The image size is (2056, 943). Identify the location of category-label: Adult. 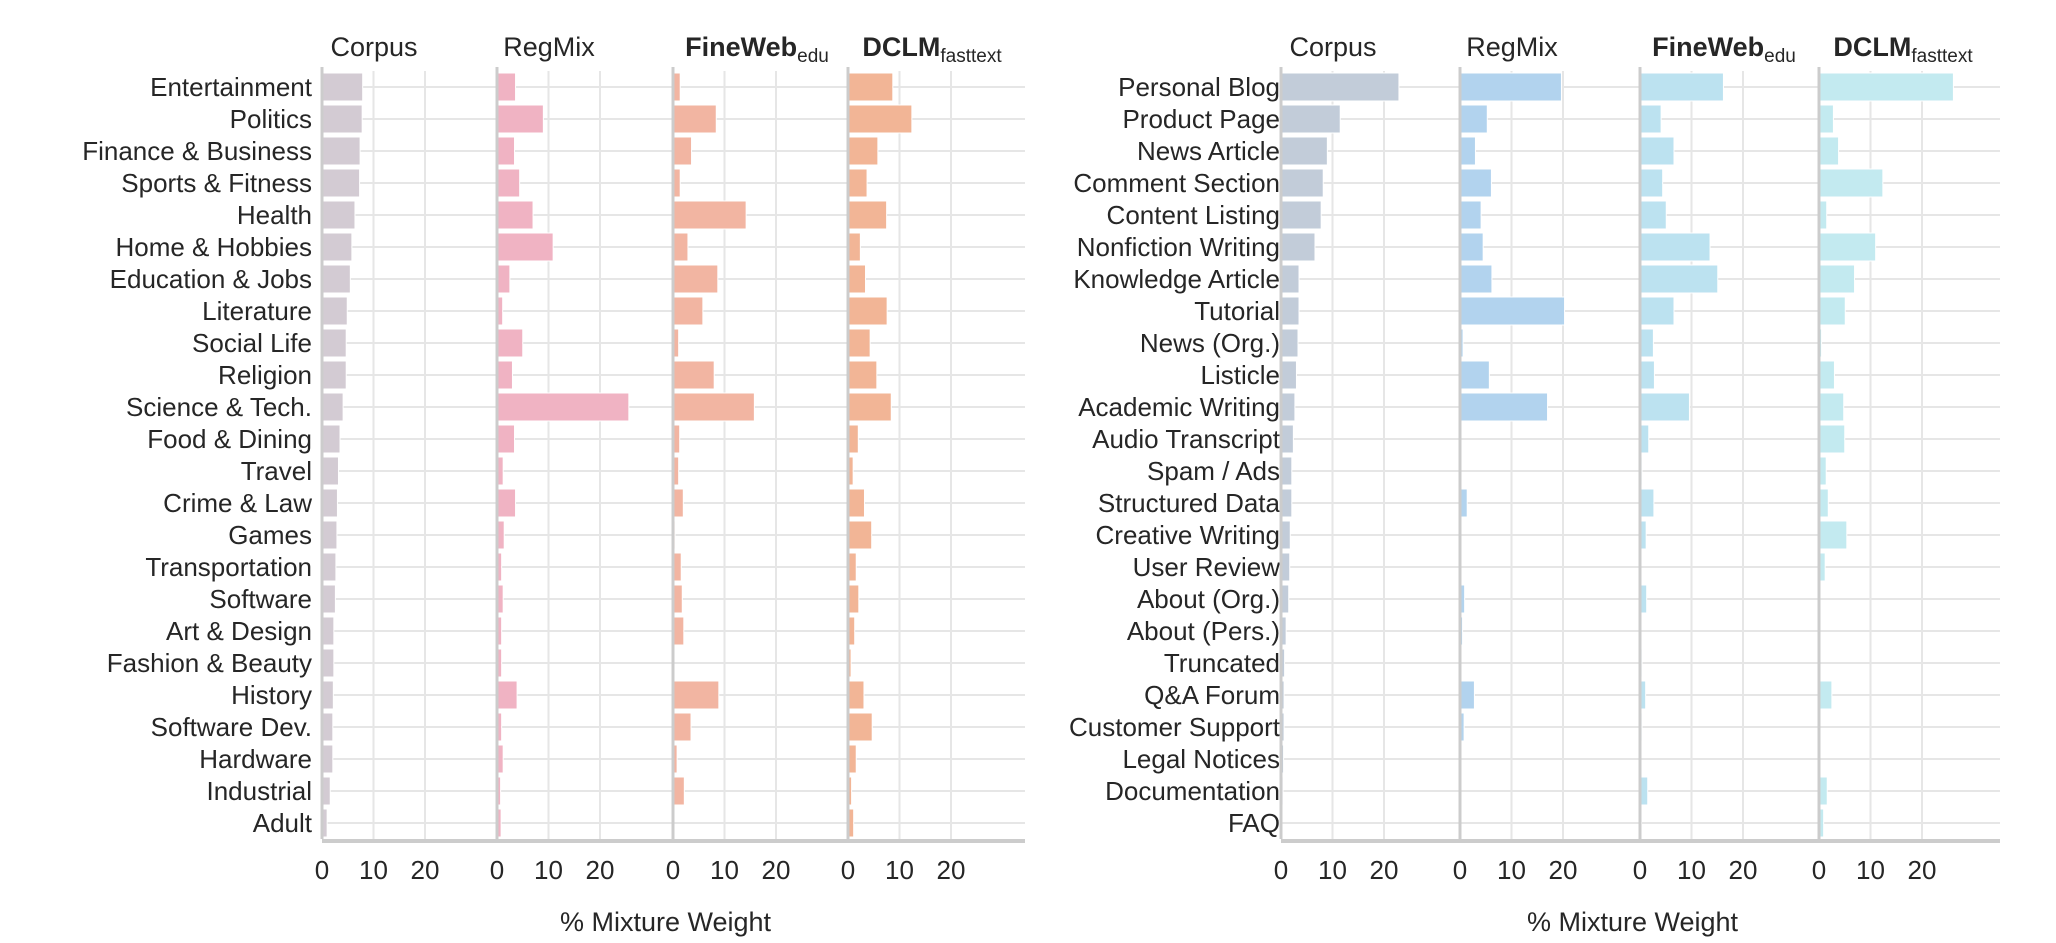
(283, 823).